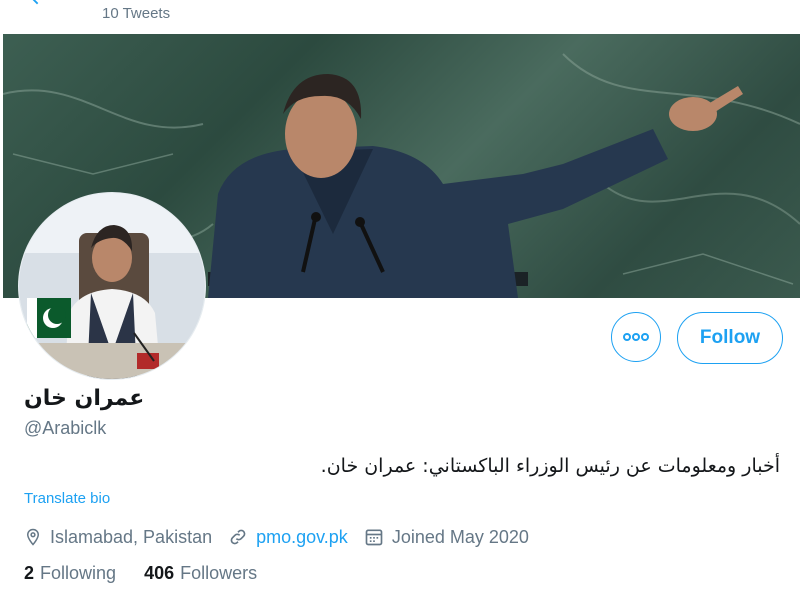 Image resolution: width=800 pixels, height=600 pixels. Describe the element at coordinates (78, 573) in the screenshot. I see `following-label: Following` at that location.